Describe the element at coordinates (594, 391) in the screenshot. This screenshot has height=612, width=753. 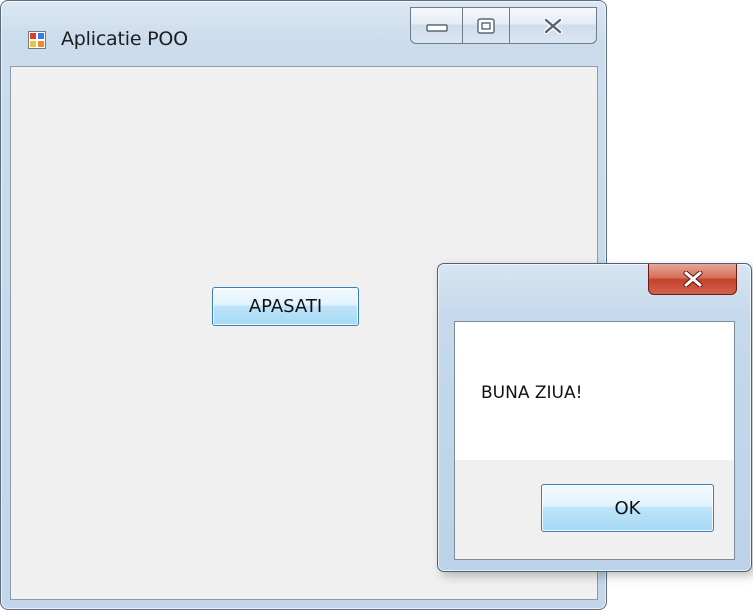
I see `message-area: BUNA ZIUA!` at that location.